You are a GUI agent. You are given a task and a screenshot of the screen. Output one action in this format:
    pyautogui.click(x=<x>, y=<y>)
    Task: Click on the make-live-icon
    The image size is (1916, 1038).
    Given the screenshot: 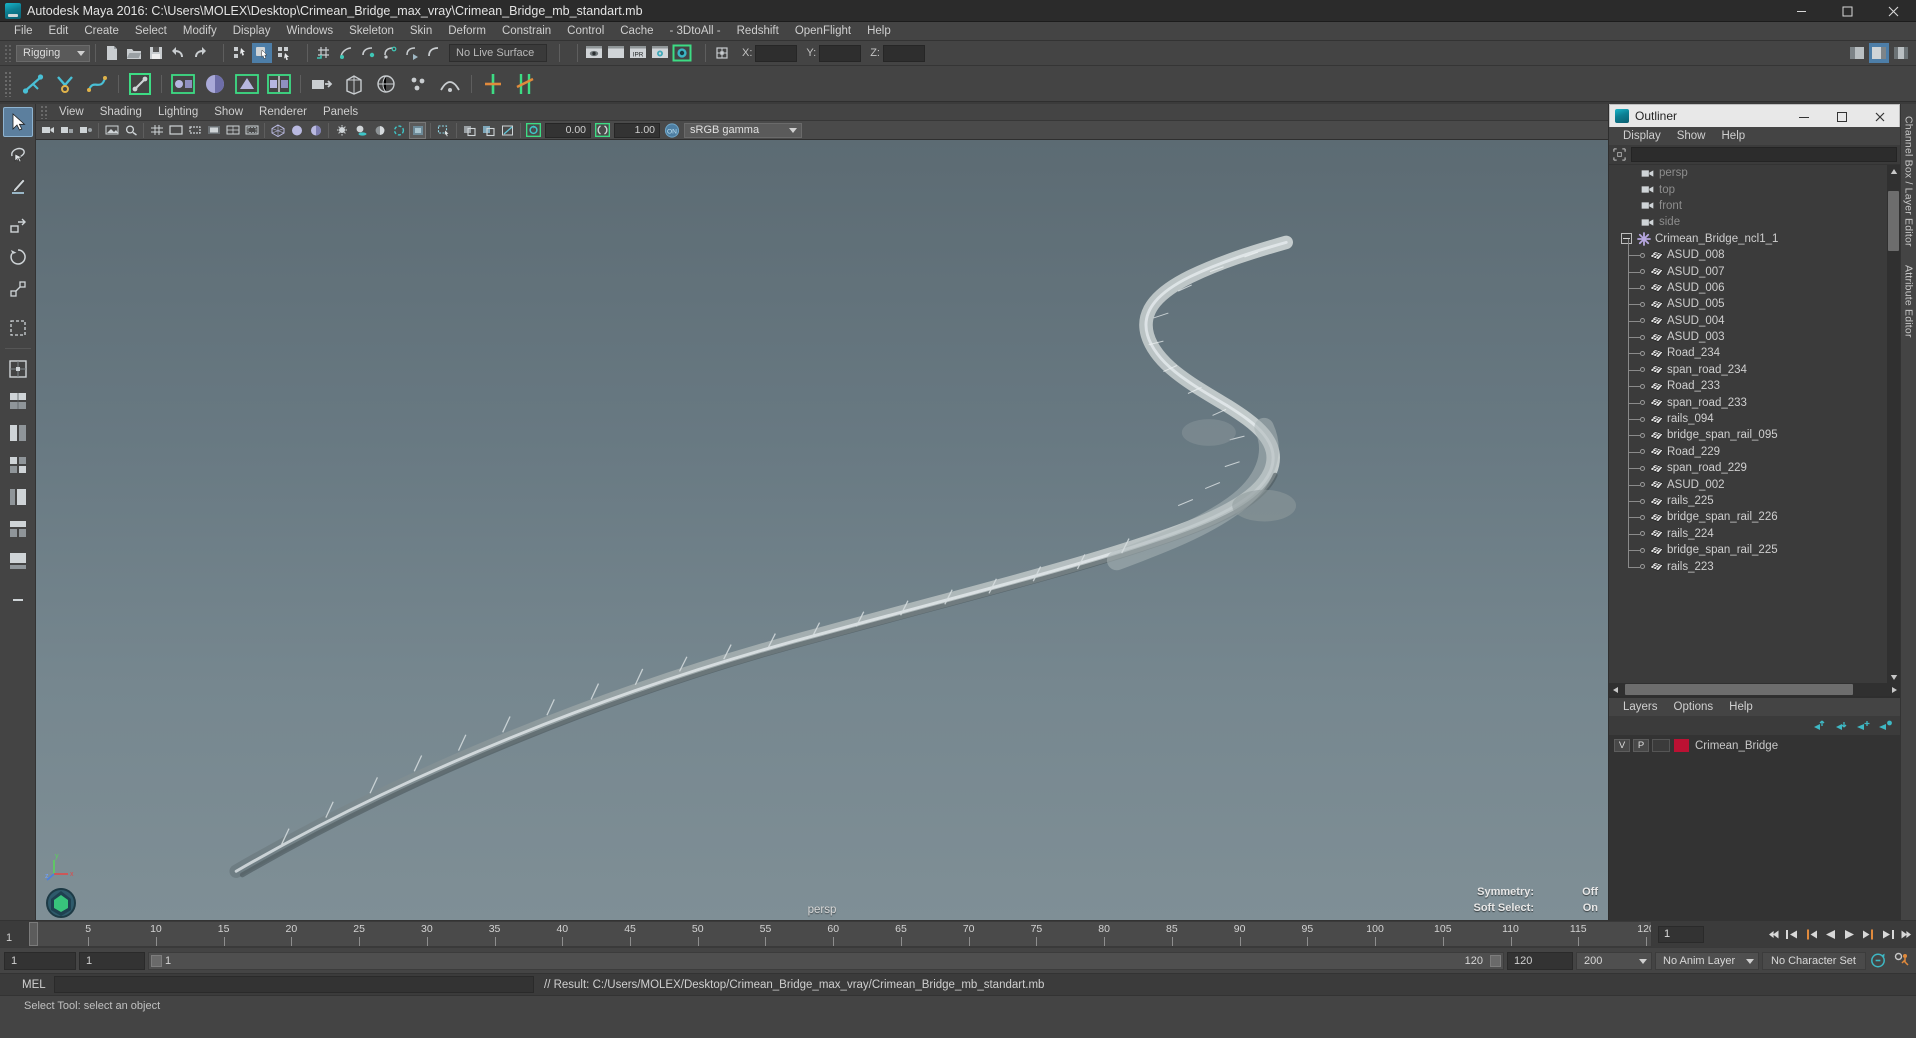 What is the action you would take?
    pyautogui.click(x=434, y=53)
    